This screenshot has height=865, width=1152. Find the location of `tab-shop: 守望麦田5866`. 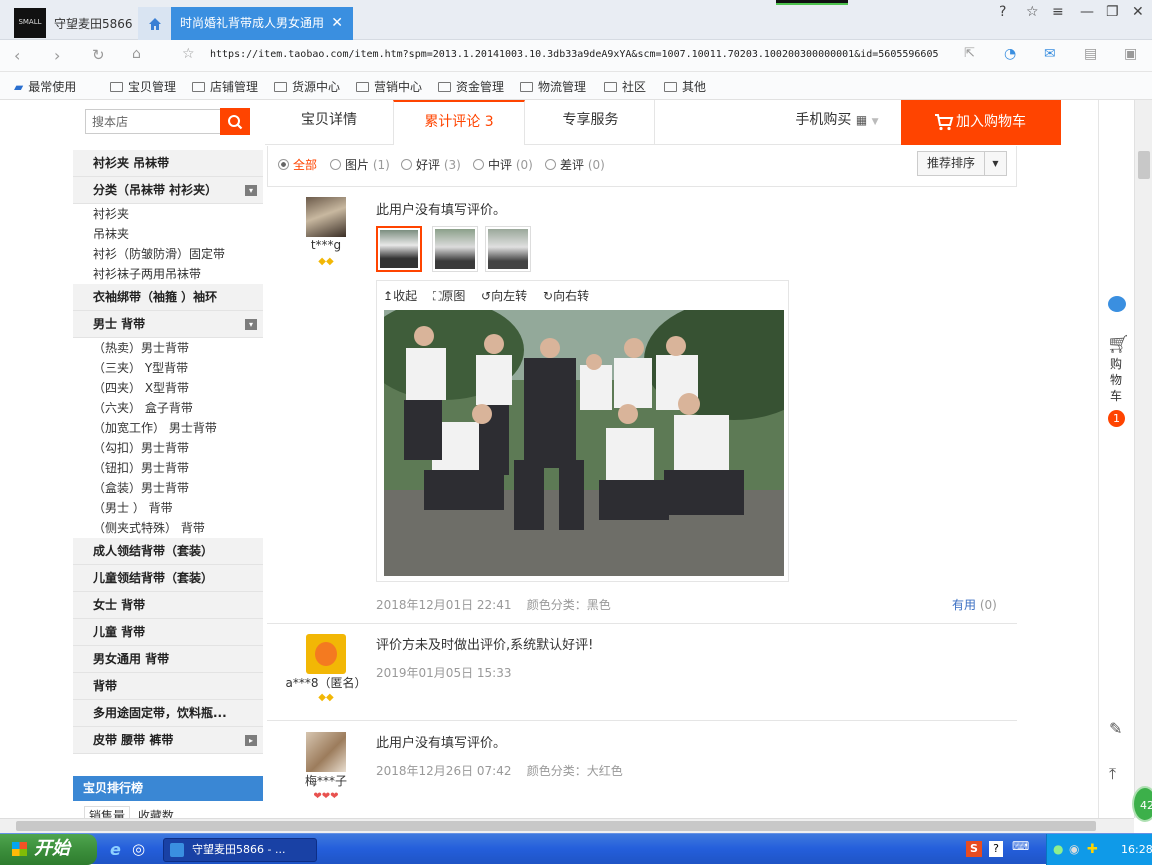

tab-shop: 守望麦田5866 is located at coordinates (93, 24).